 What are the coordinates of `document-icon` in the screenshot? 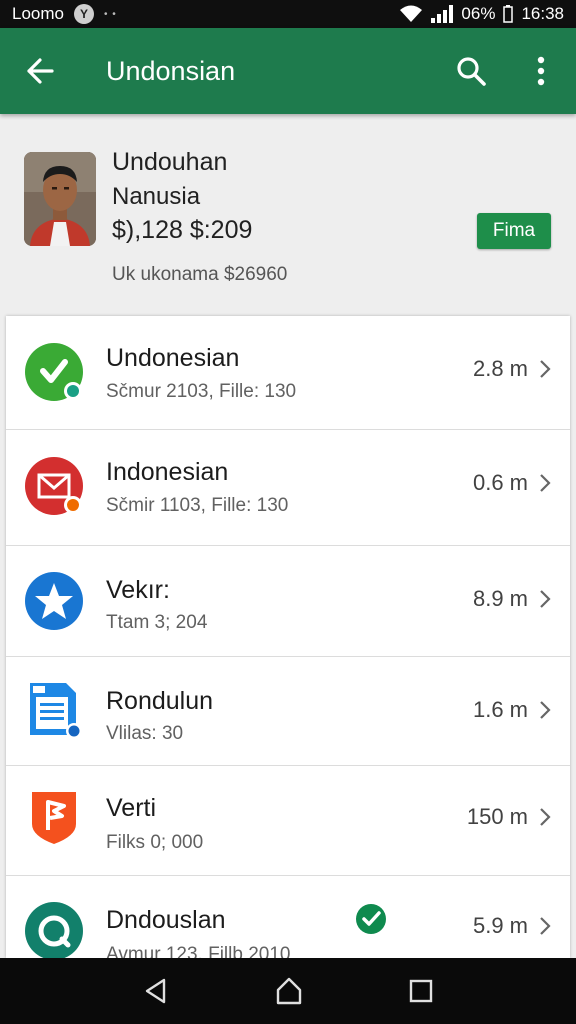 It's located at (56, 711).